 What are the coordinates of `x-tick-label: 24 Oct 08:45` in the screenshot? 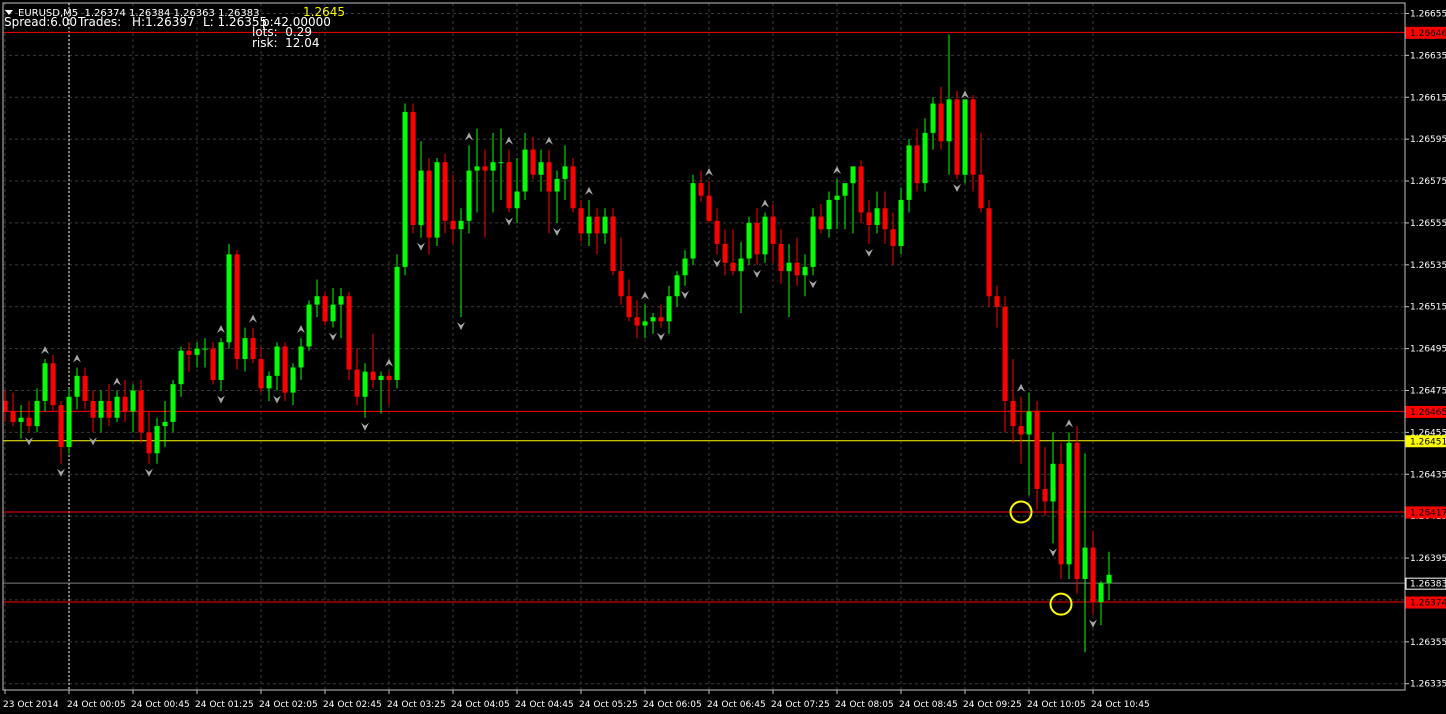 It's located at (928, 705).